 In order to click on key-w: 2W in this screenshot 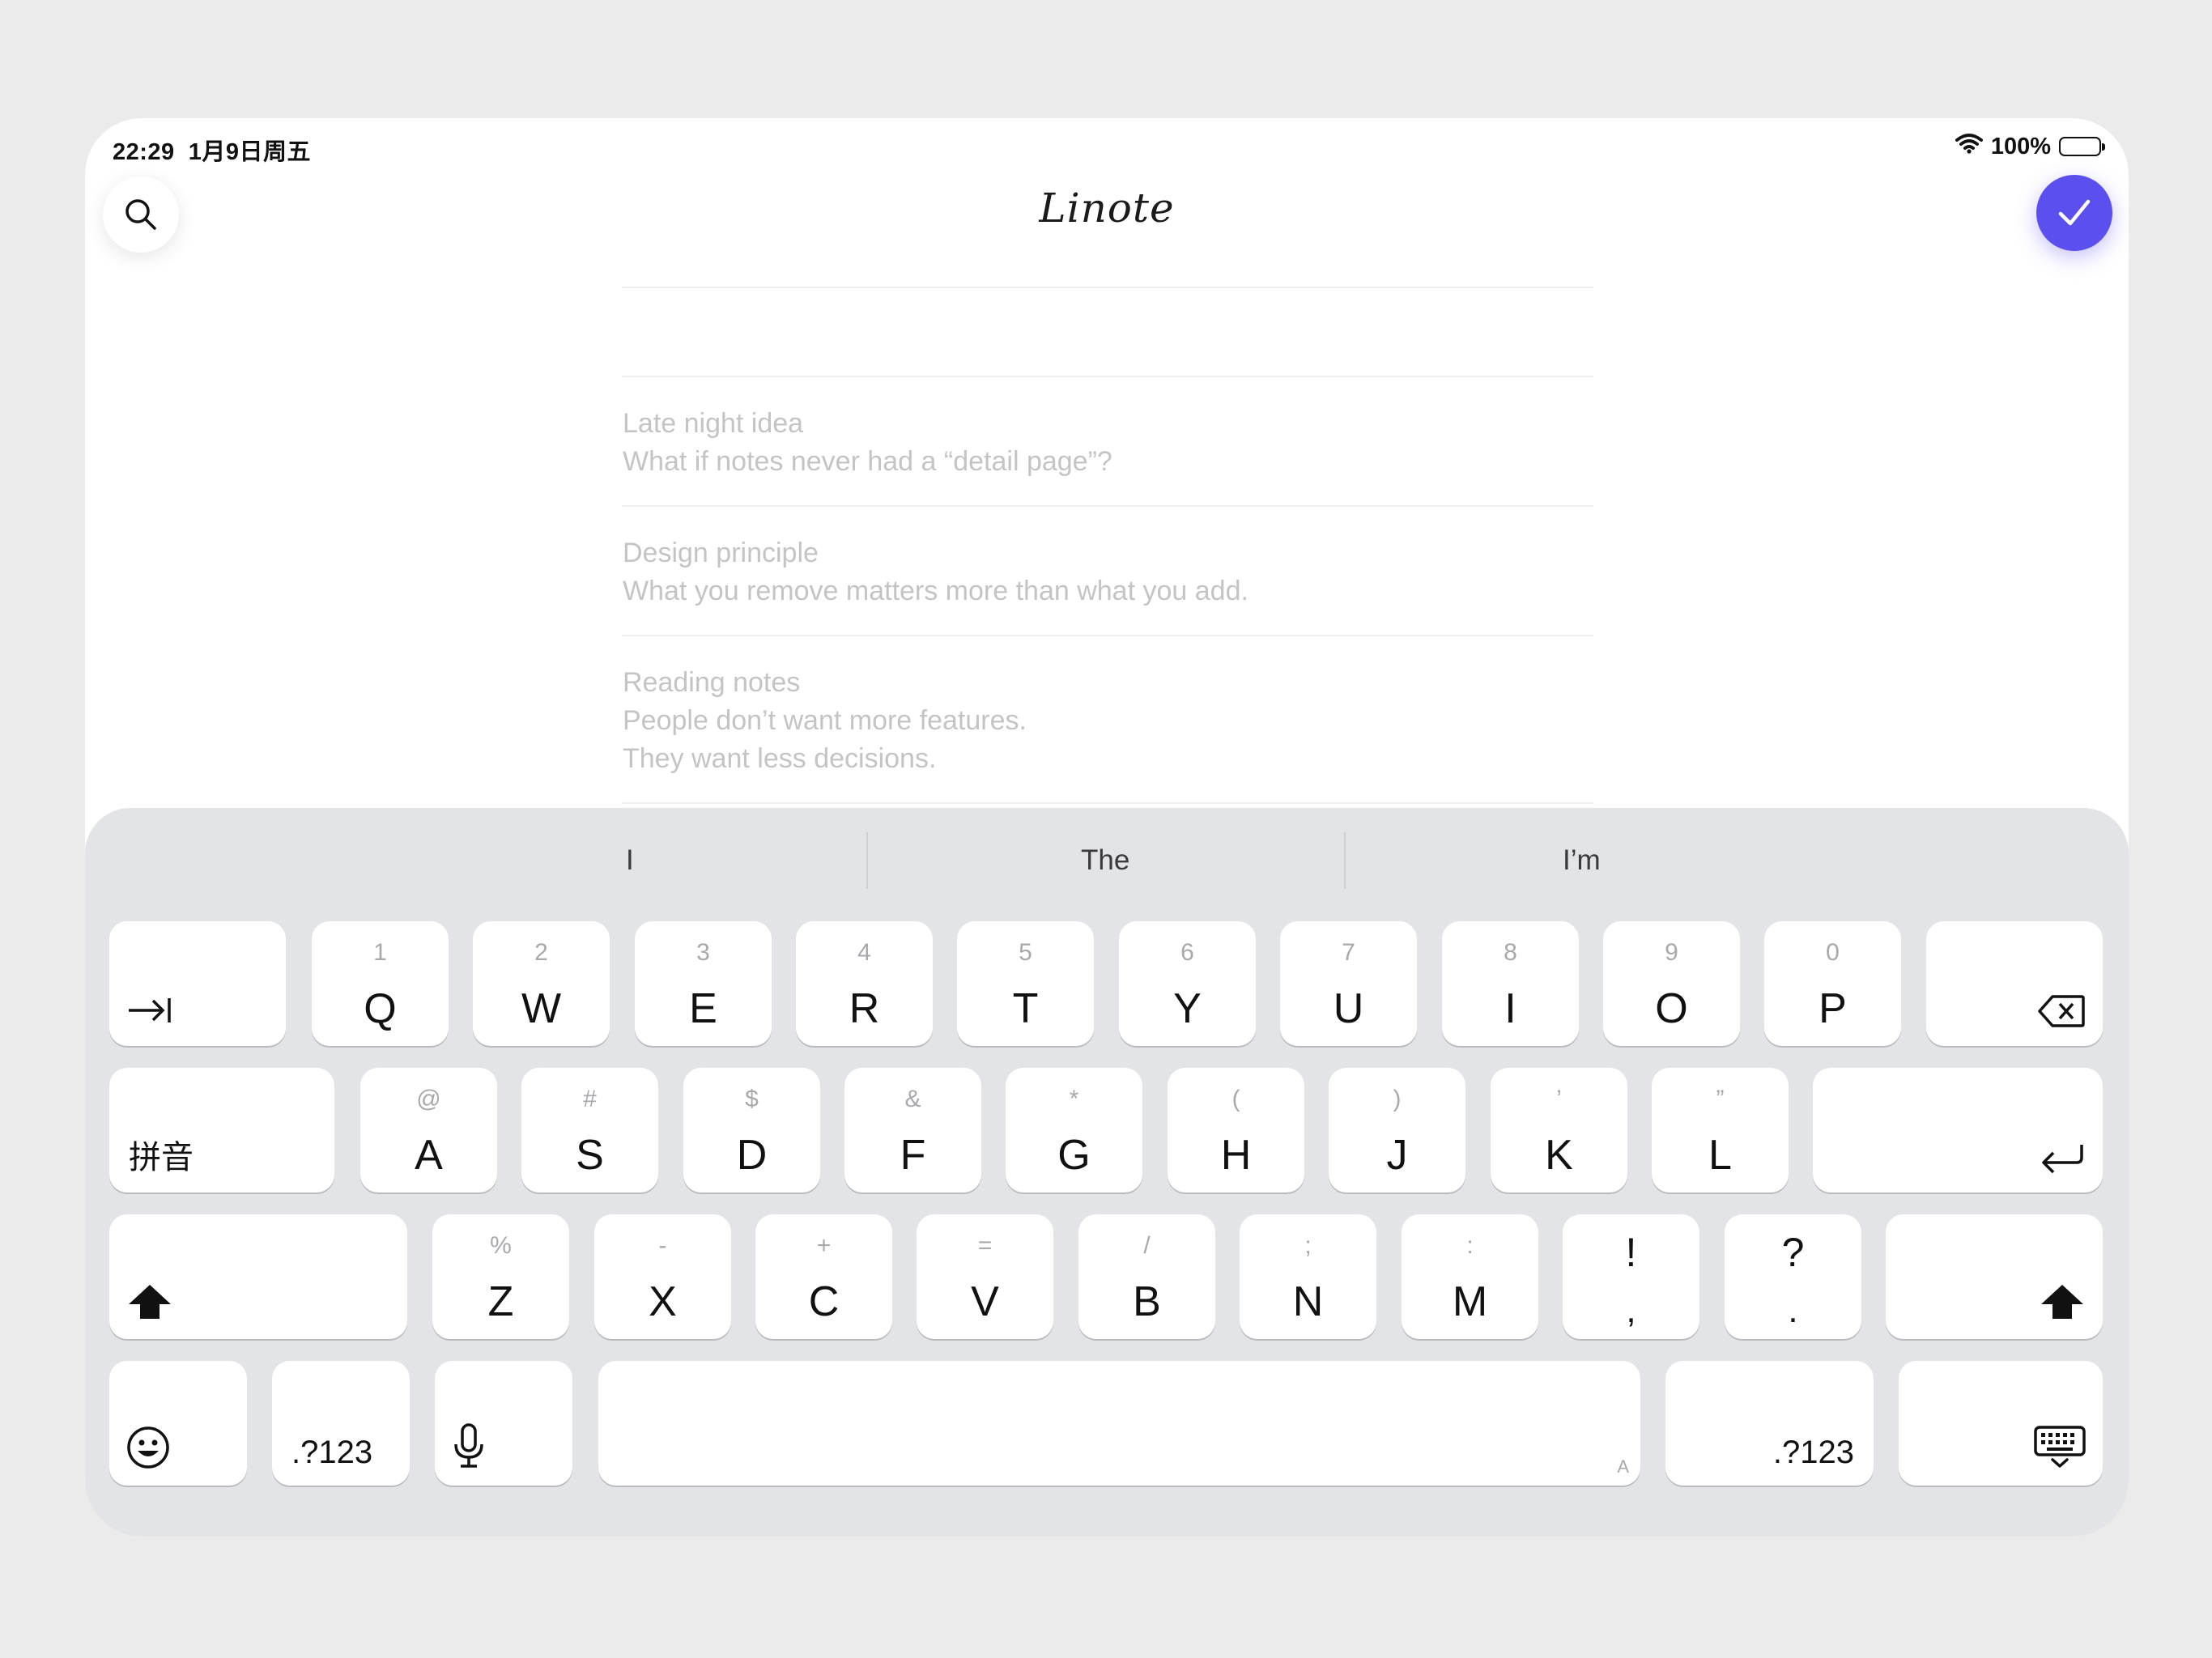, I will do `click(542, 983)`.